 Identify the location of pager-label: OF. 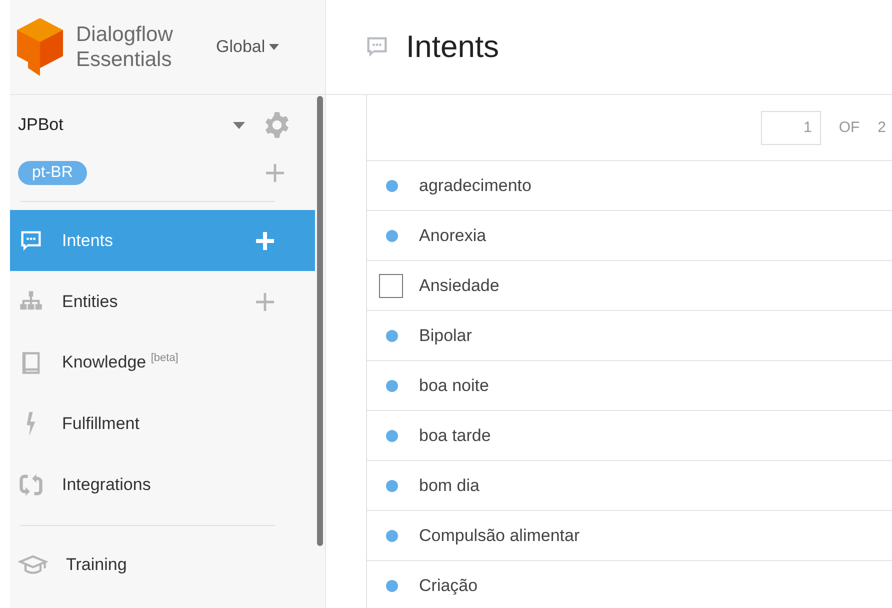
(849, 127).